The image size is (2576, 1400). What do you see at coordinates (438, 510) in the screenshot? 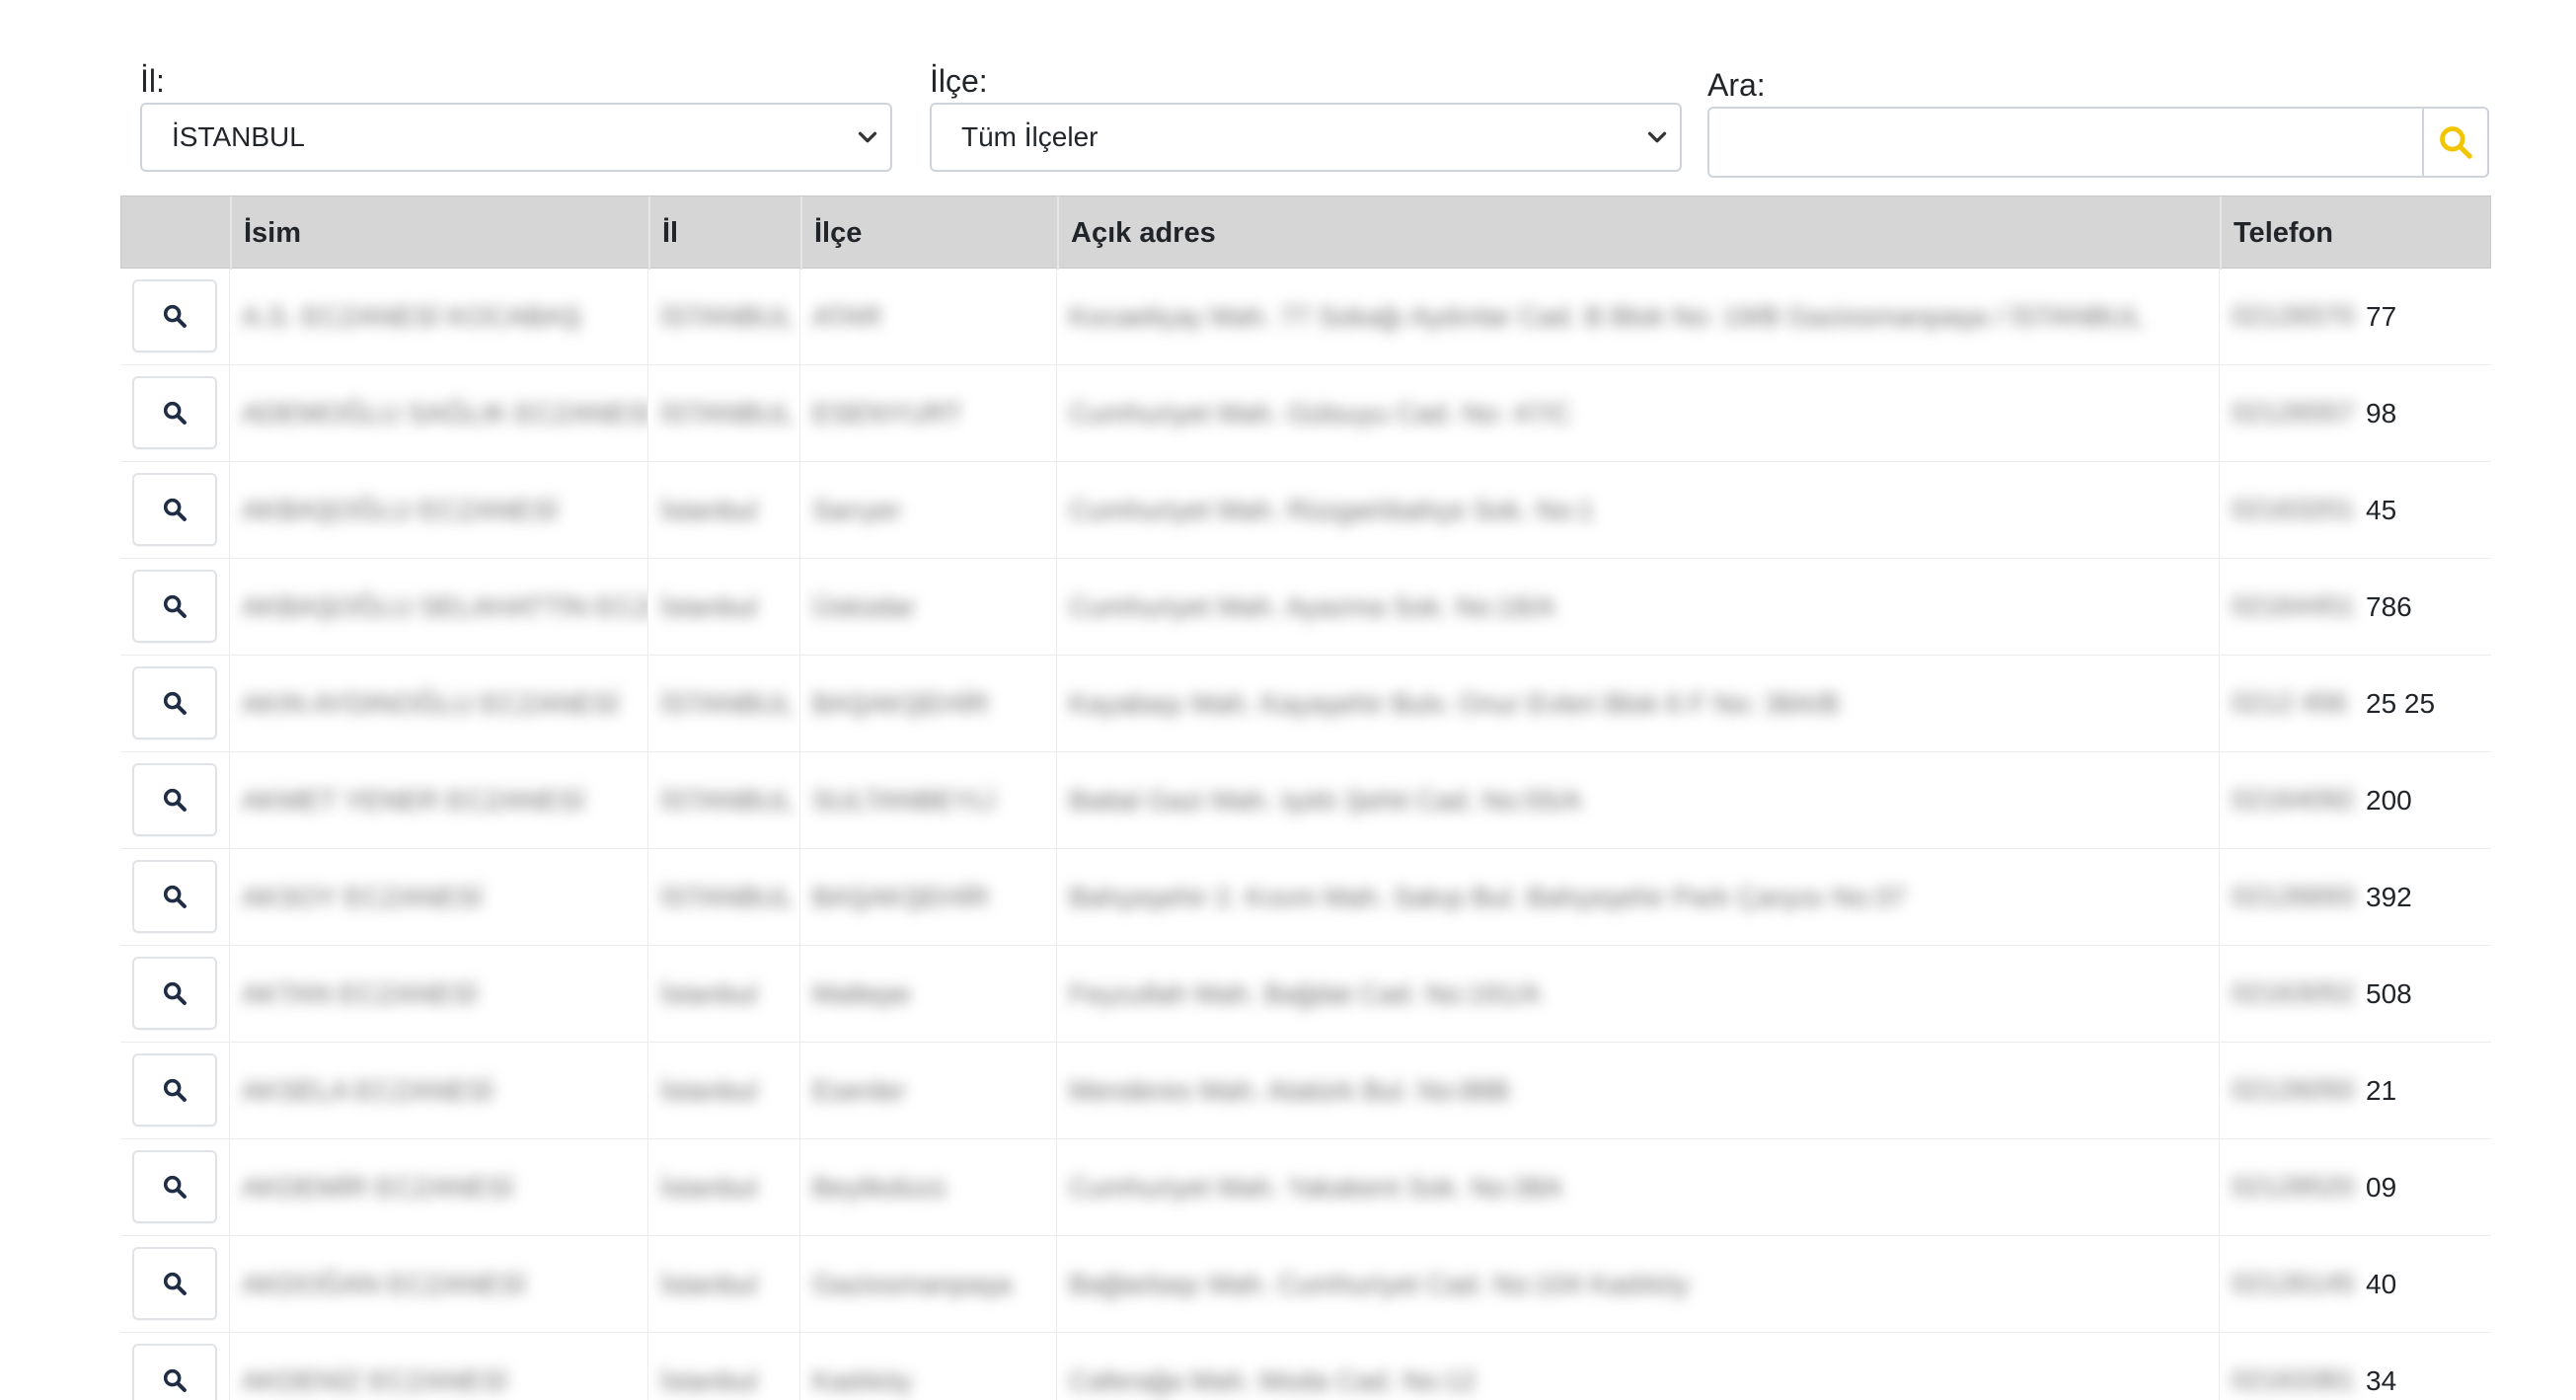
I see `cell-isim: AKBAŞOĞLU ECZANESİ` at bounding box center [438, 510].